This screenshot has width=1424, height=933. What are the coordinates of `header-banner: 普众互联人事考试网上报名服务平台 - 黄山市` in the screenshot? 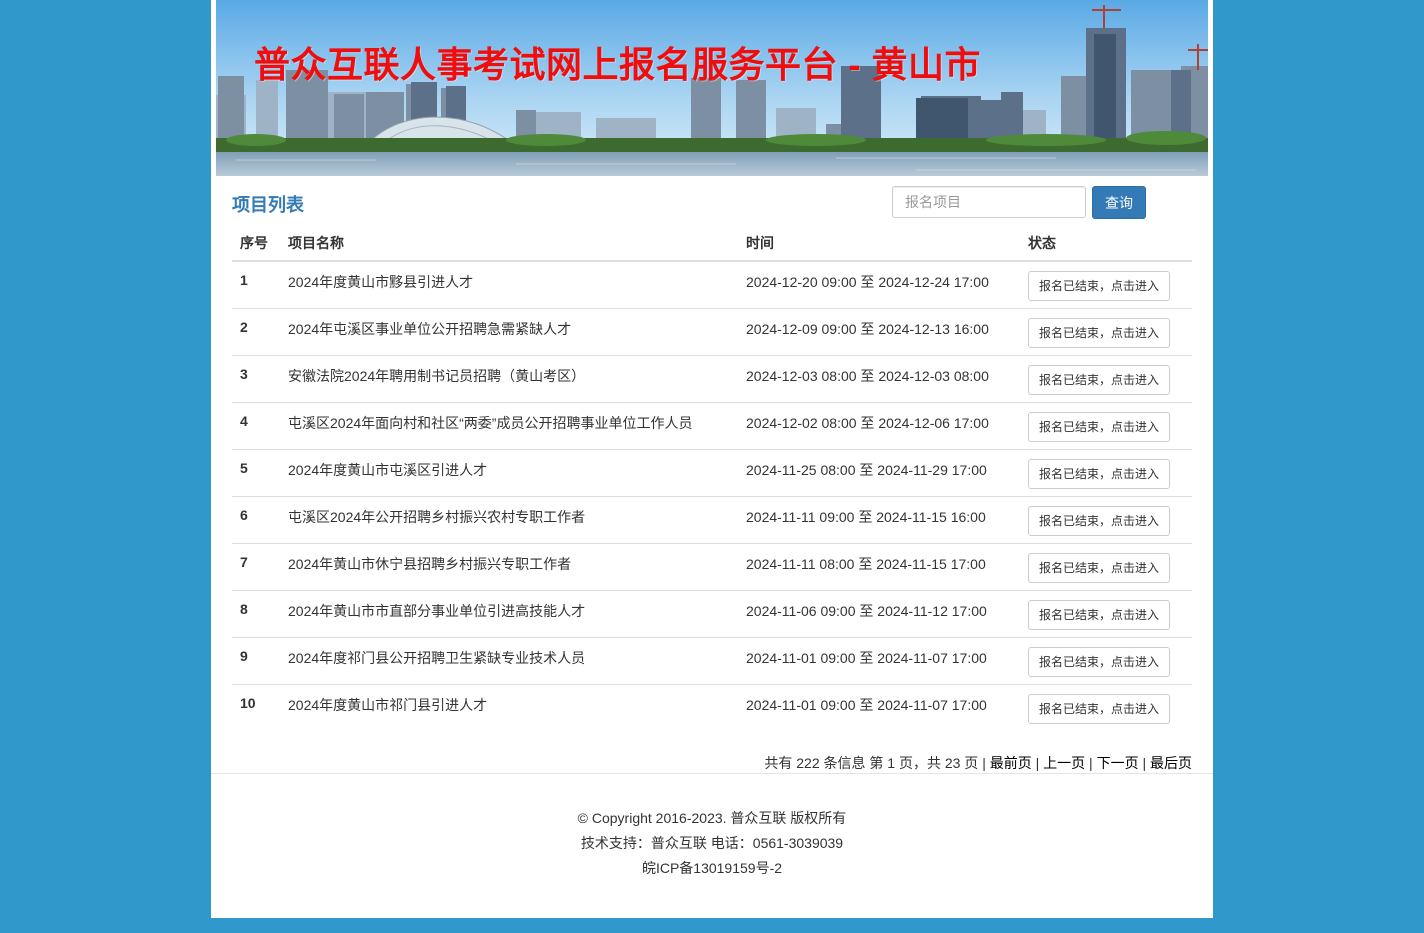 It's located at (712, 88).